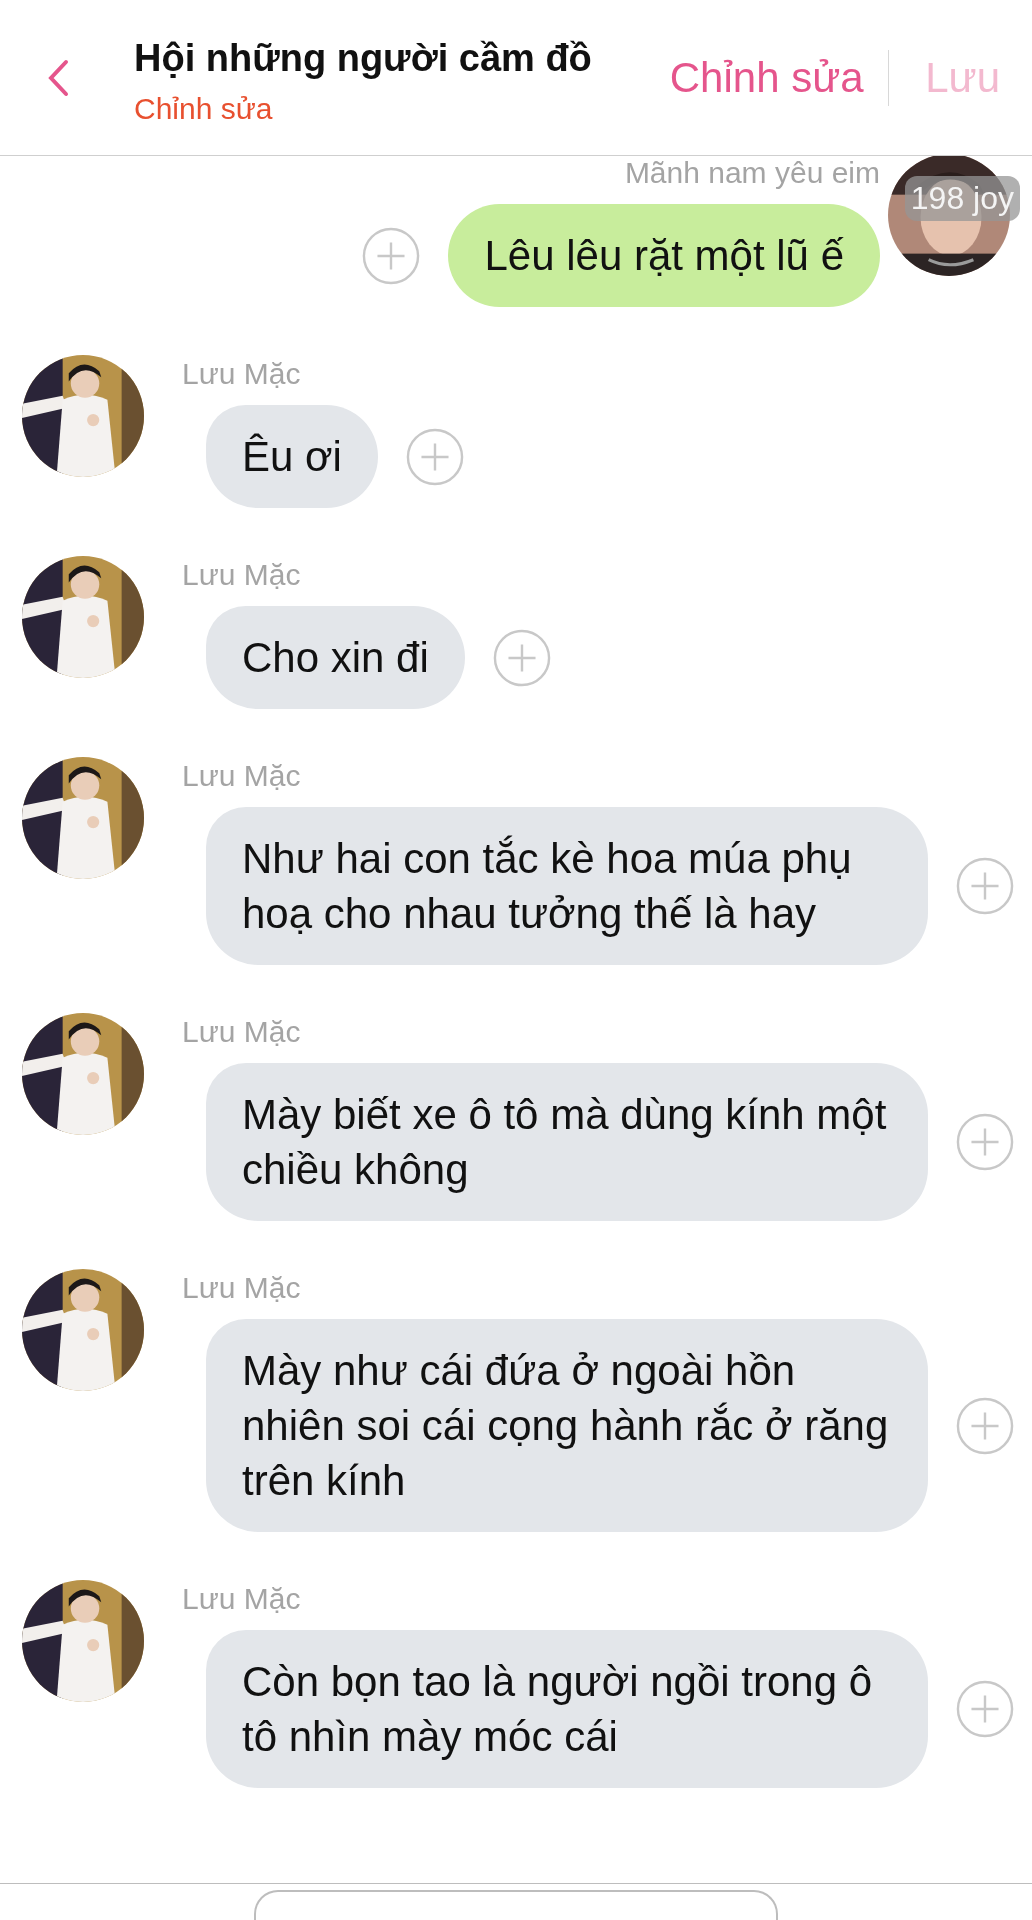  I want to click on chat-subtitle: Chỉnh sửa, so click(204, 109).